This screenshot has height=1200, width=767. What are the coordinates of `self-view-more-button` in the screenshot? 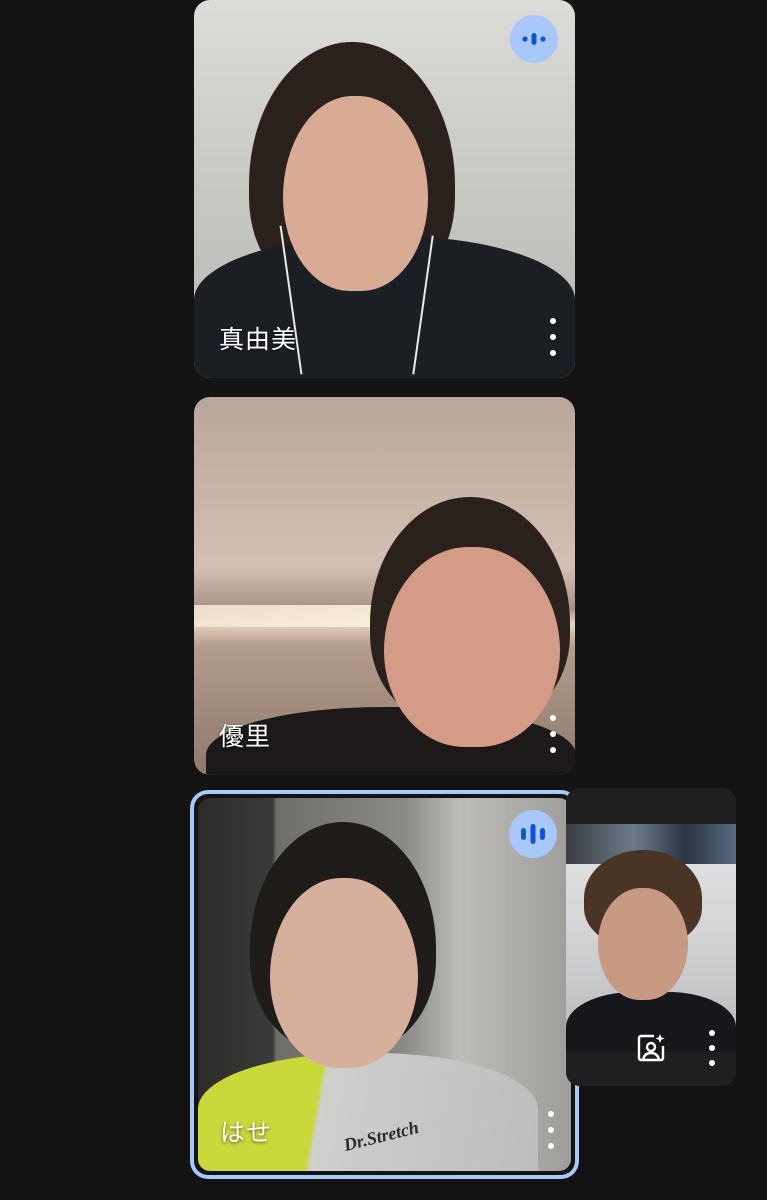 It's located at (712, 1048).